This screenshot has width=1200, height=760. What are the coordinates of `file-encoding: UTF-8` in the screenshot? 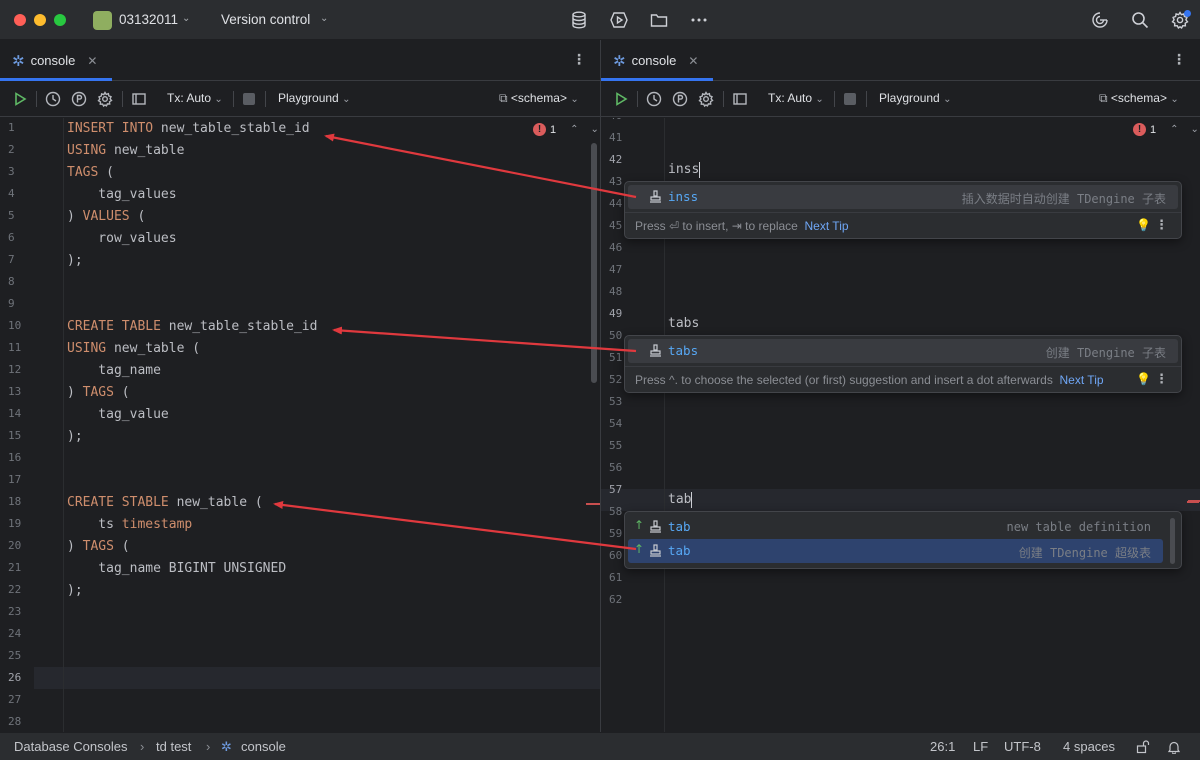 It's located at (1022, 746).